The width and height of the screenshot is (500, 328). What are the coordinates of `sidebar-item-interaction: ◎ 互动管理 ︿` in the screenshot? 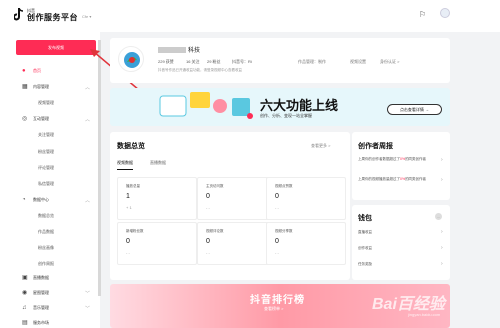 It's located at (59, 119).